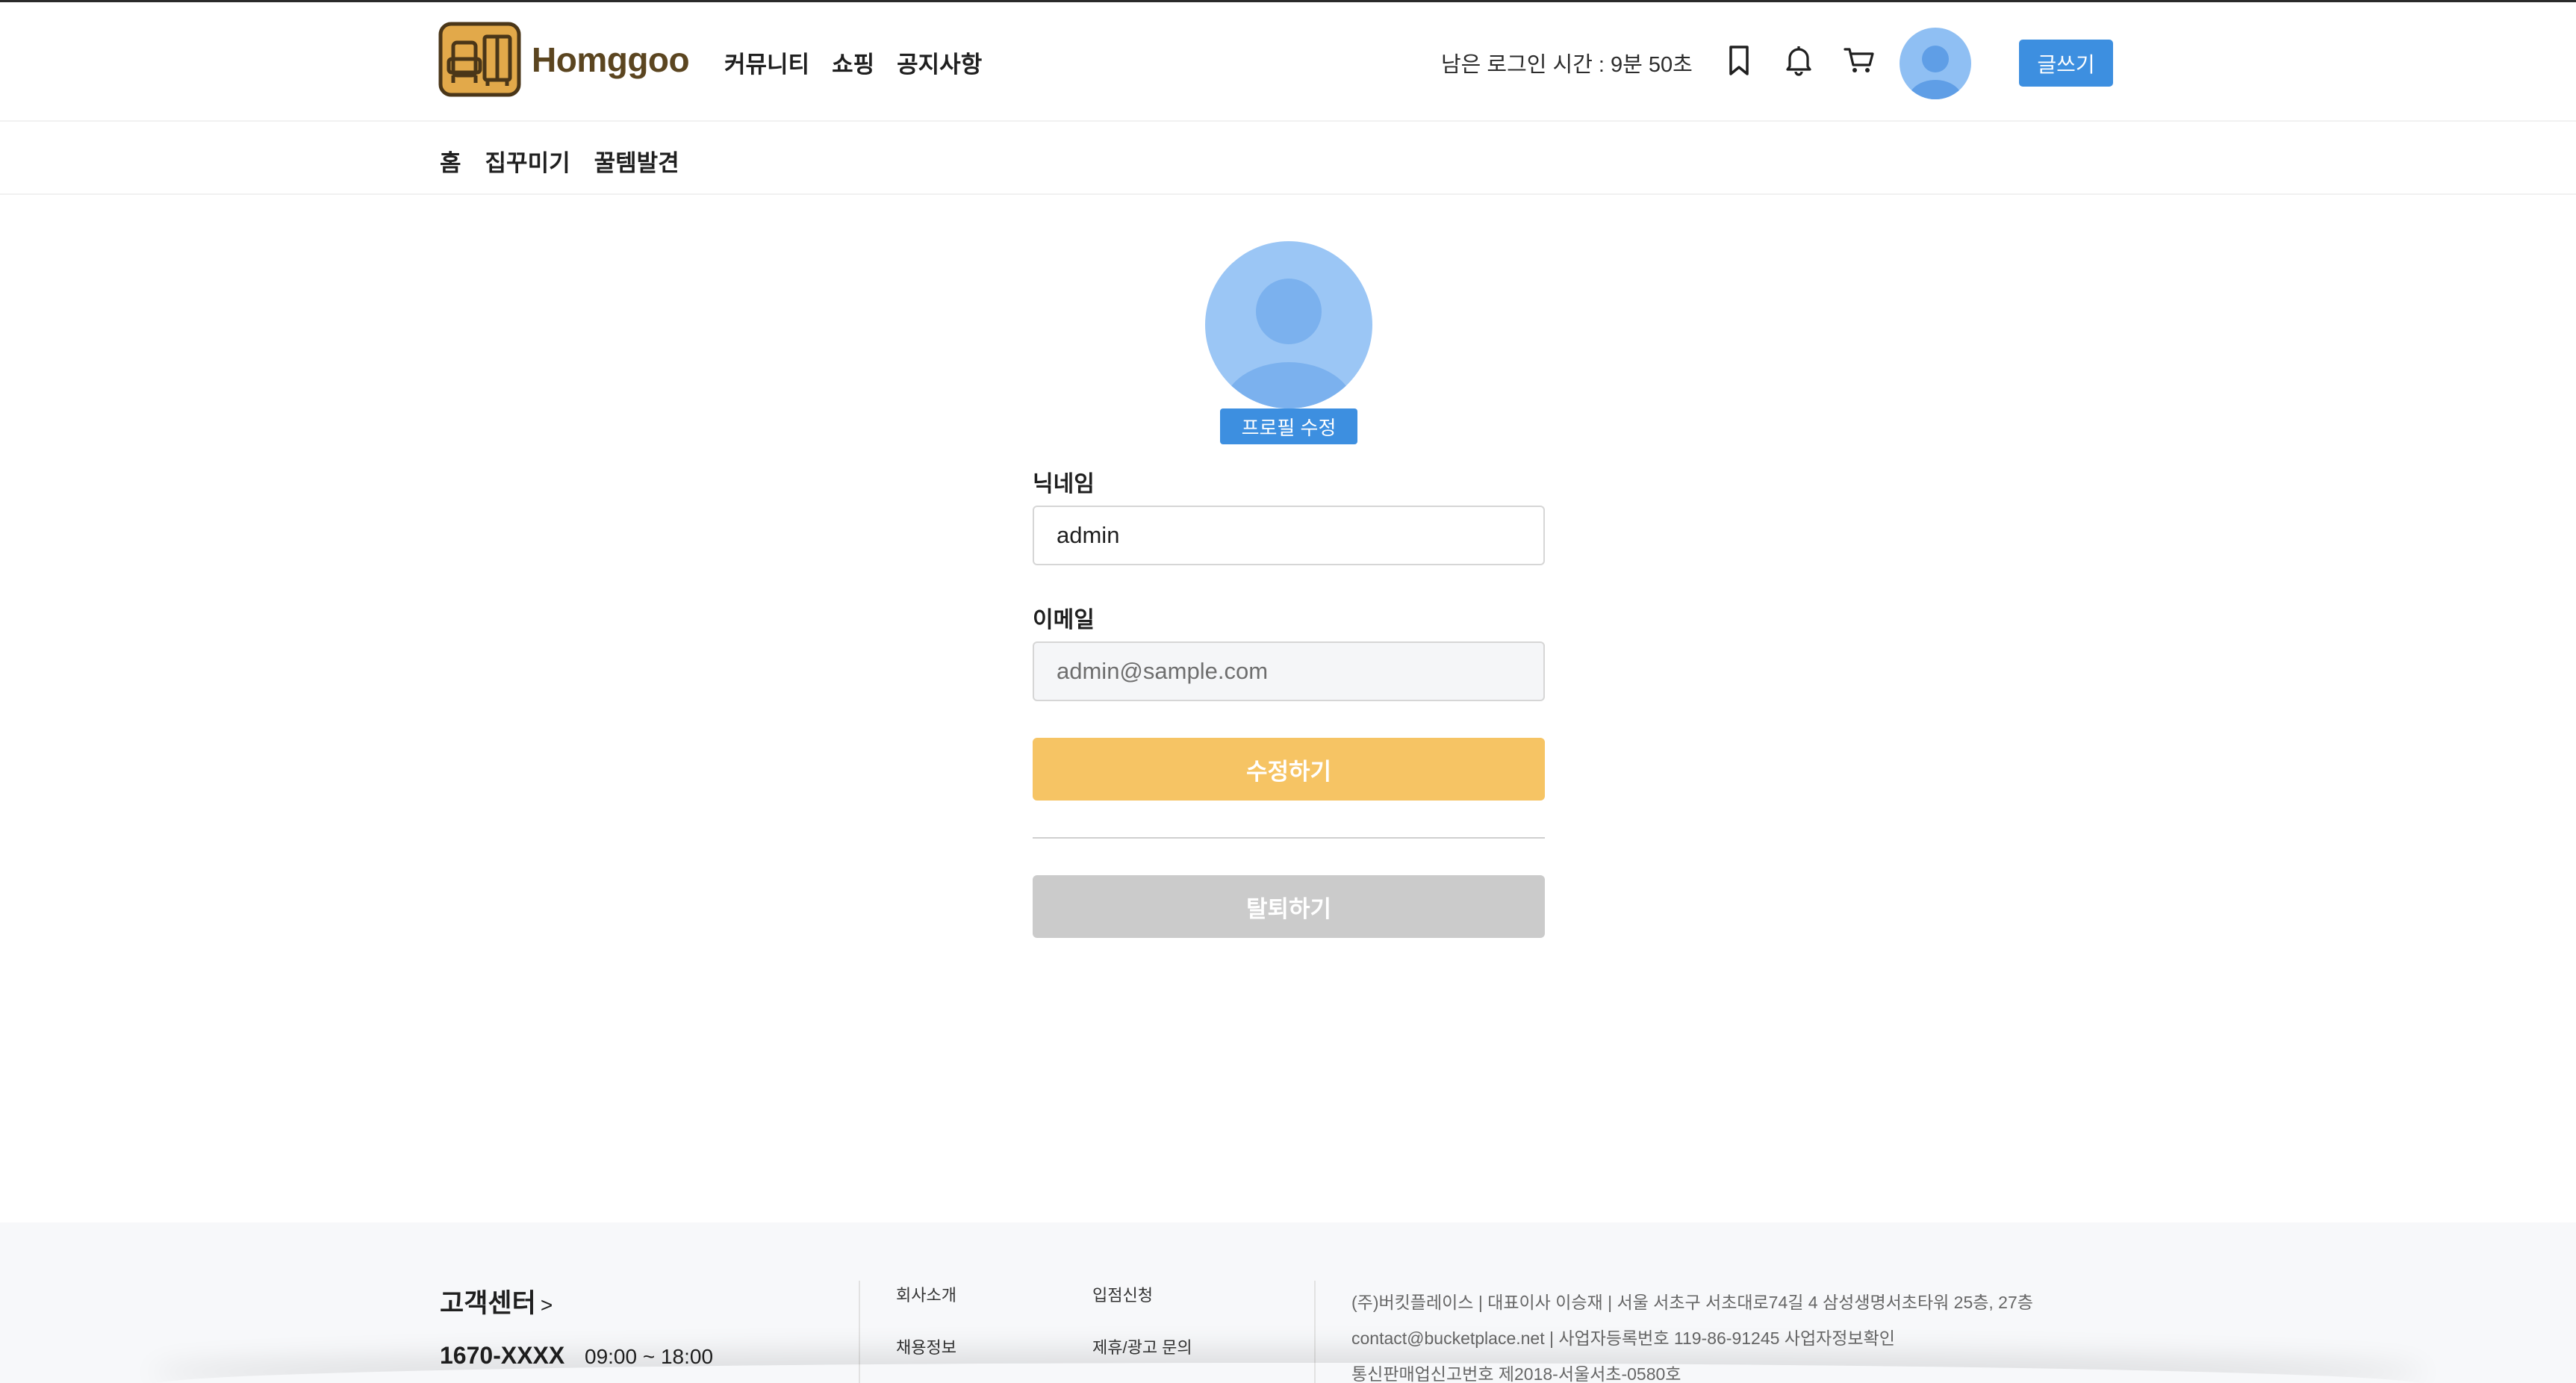 Image resolution: width=2576 pixels, height=1383 pixels. What do you see at coordinates (2066, 63) in the screenshot?
I see `write-button: 글쓰기` at bounding box center [2066, 63].